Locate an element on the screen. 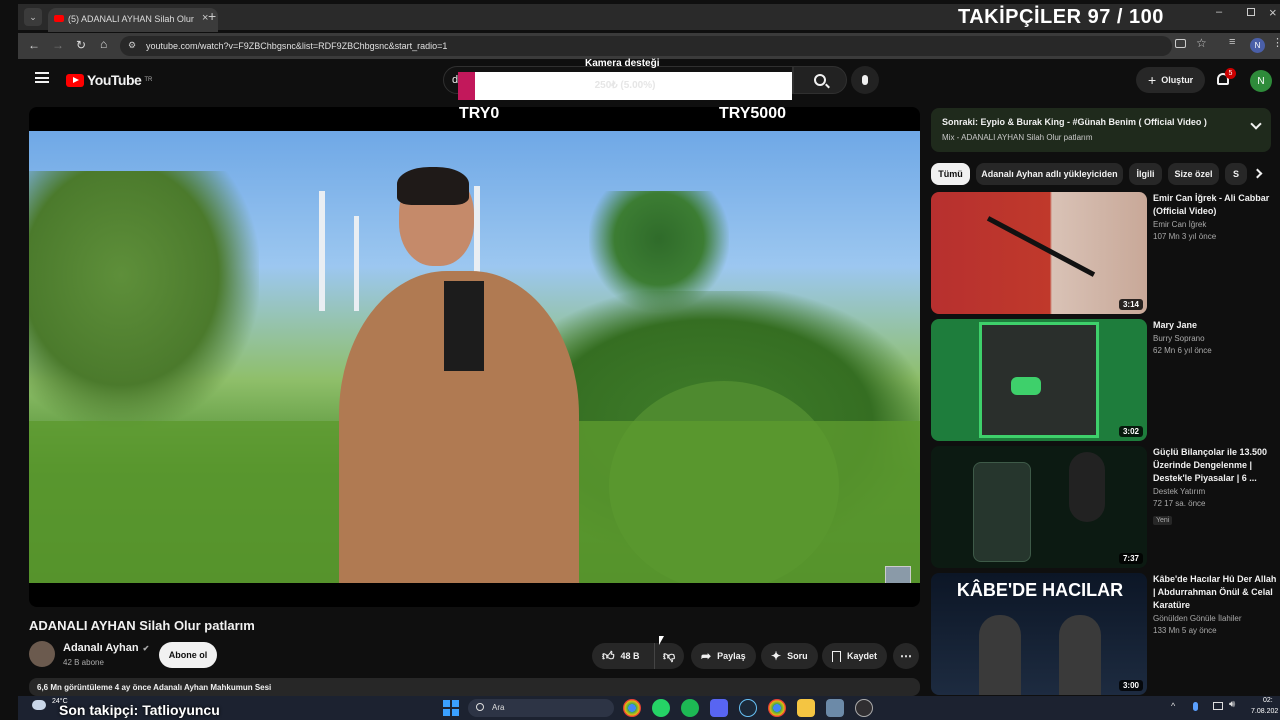 The width and height of the screenshot is (1280, 720). chip-uploader: Adanalı Ayhan adlı yükleyiciden is located at coordinates (1049, 174).